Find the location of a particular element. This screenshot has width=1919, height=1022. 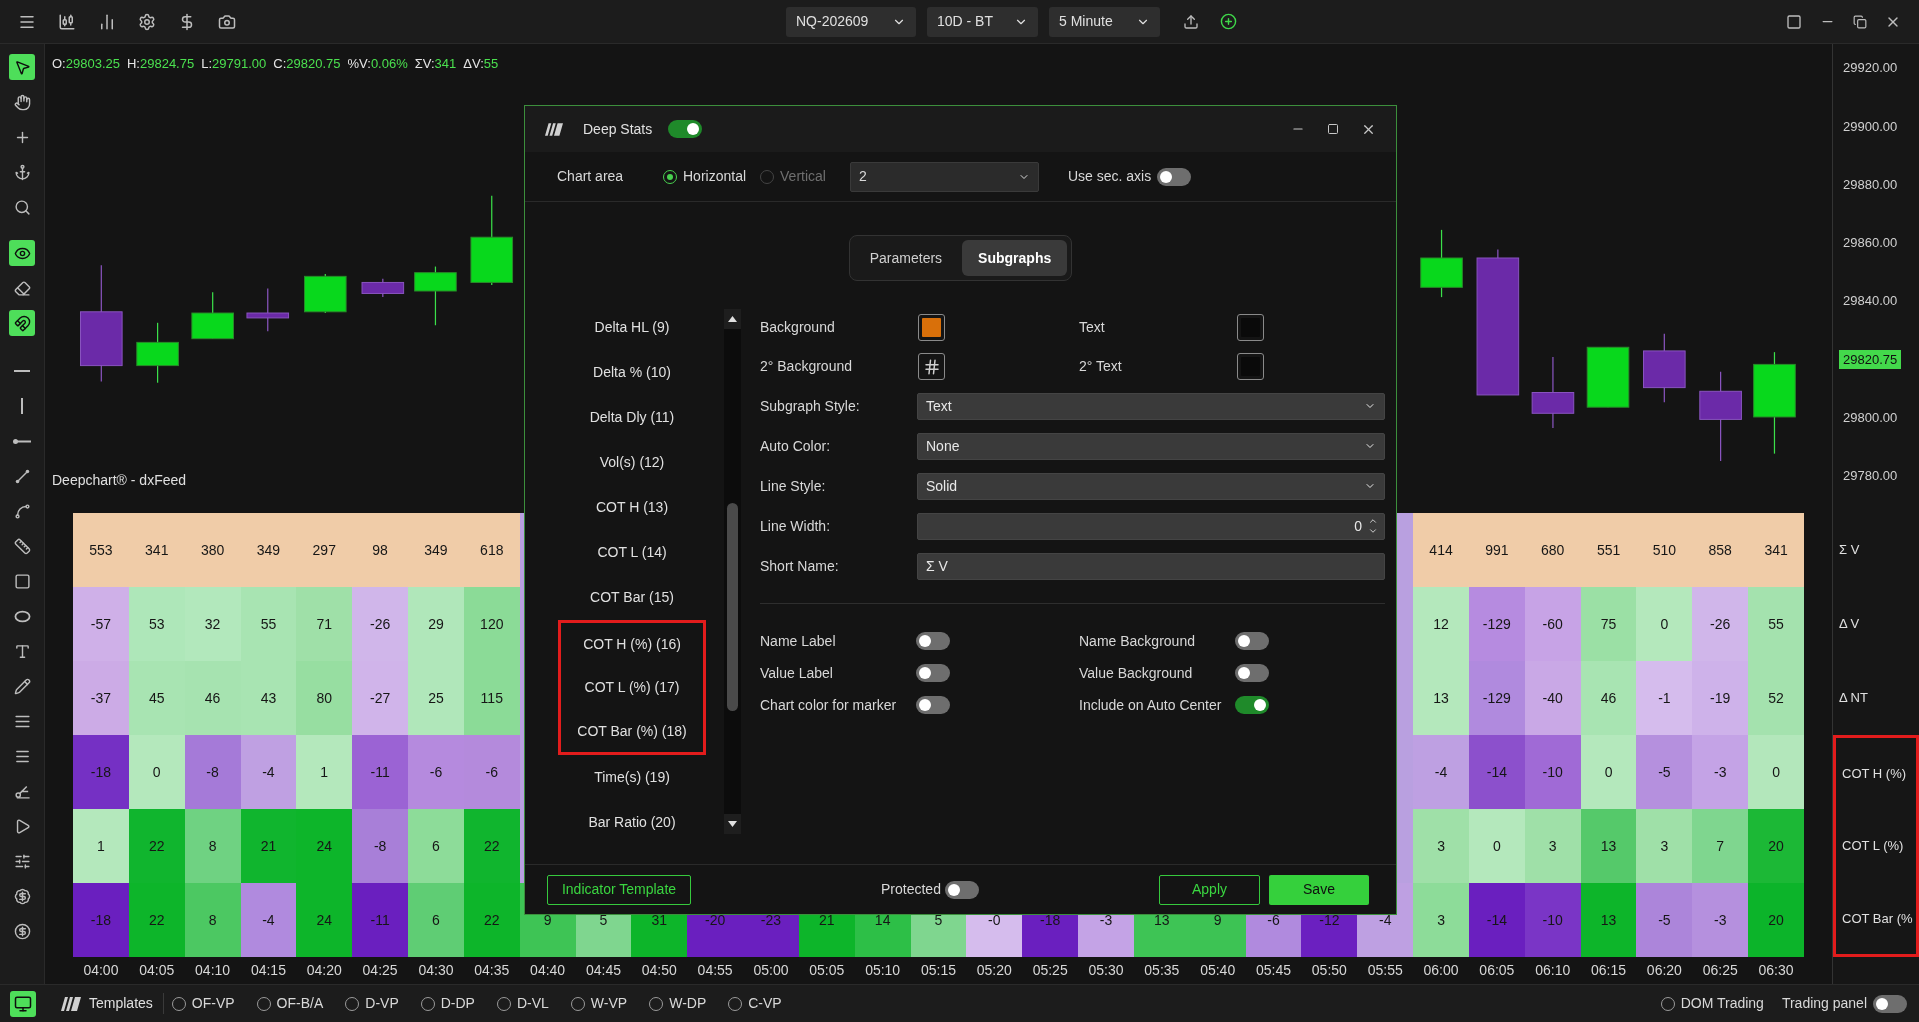

time-label: 06:30 is located at coordinates (1776, 970).